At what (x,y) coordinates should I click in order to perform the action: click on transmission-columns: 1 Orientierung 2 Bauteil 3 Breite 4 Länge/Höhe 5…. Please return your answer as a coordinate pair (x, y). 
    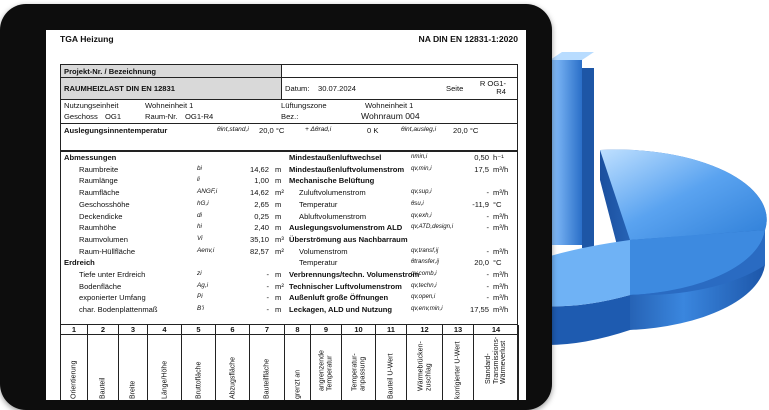
    Looking at the image, I should click on (289, 362).